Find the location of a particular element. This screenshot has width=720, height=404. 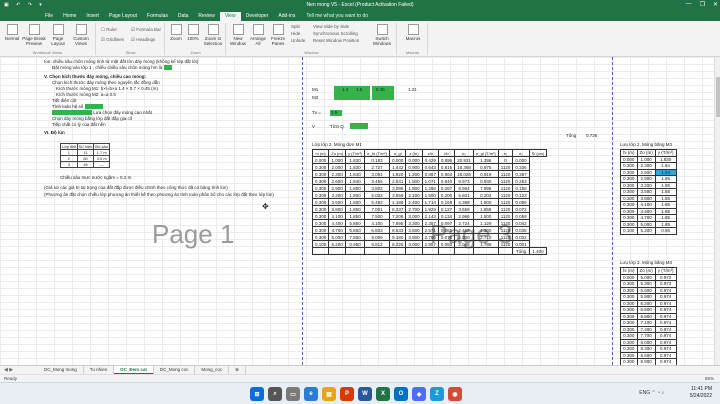

view-side-by-side-button: View Side by Side is located at coordinates (331, 26).